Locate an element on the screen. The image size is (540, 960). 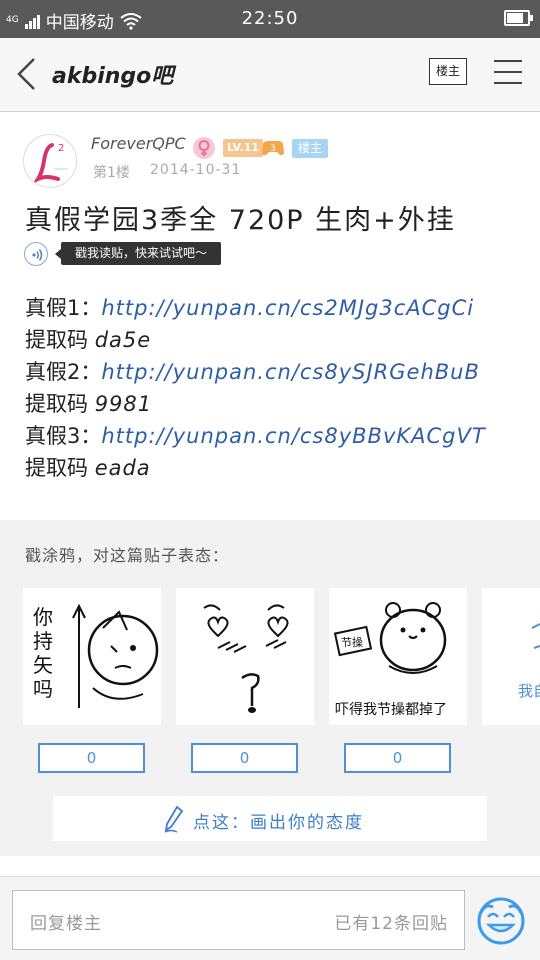
svg-text: 持 is located at coordinates (43, 641).